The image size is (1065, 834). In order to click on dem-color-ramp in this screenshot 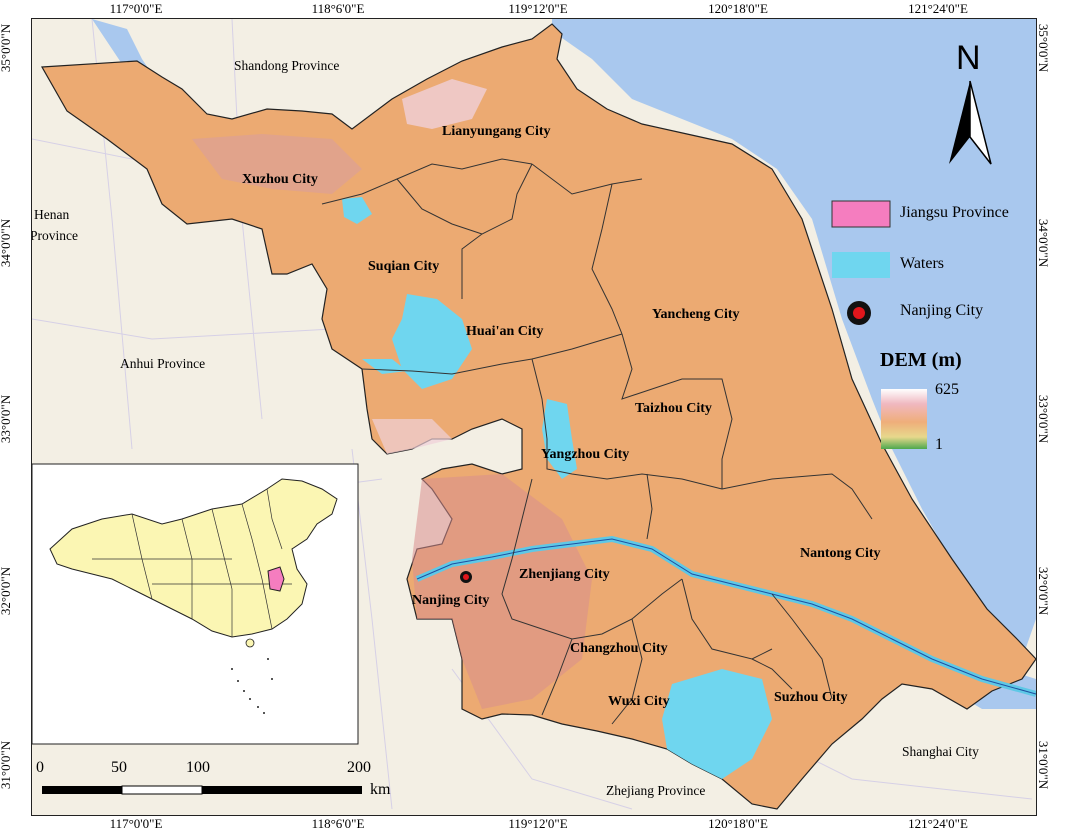, I will do `click(904, 419)`.